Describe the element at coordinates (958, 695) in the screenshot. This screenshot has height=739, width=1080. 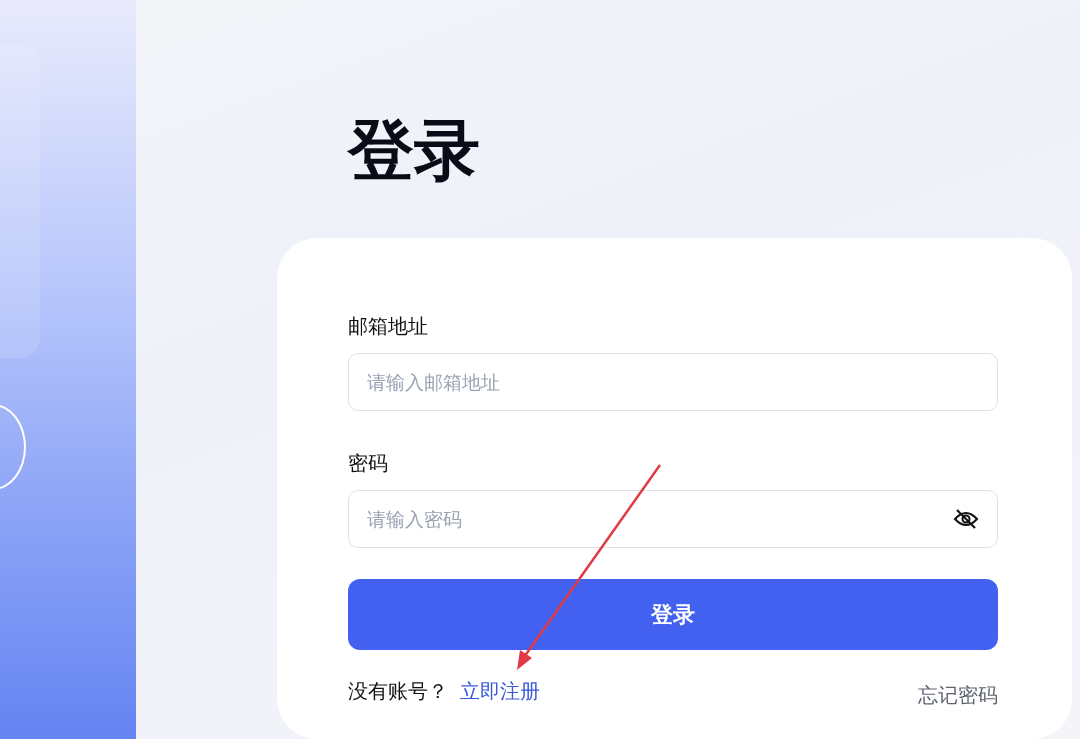
I see `forgot-password-link: 忘记密码` at that location.